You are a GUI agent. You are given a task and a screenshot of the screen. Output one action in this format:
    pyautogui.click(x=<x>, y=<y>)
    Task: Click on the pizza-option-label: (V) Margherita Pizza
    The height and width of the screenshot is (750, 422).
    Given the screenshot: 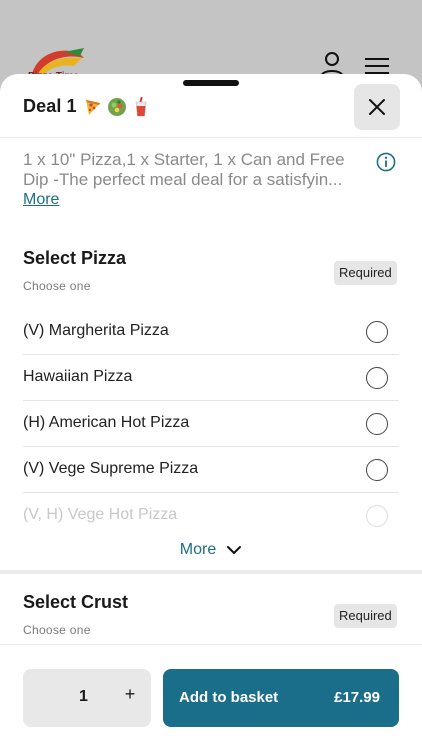 What is the action you would take?
    pyautogui.click(x=96, y=330)
    